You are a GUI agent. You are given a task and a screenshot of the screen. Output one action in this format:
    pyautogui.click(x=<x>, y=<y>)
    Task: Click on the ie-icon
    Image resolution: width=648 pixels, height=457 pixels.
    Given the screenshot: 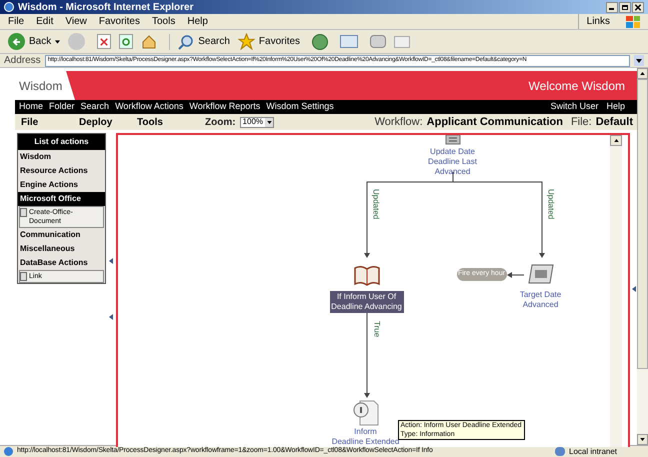 What is the action you would take?
    pyautogui.click(x=9, y=7)
    